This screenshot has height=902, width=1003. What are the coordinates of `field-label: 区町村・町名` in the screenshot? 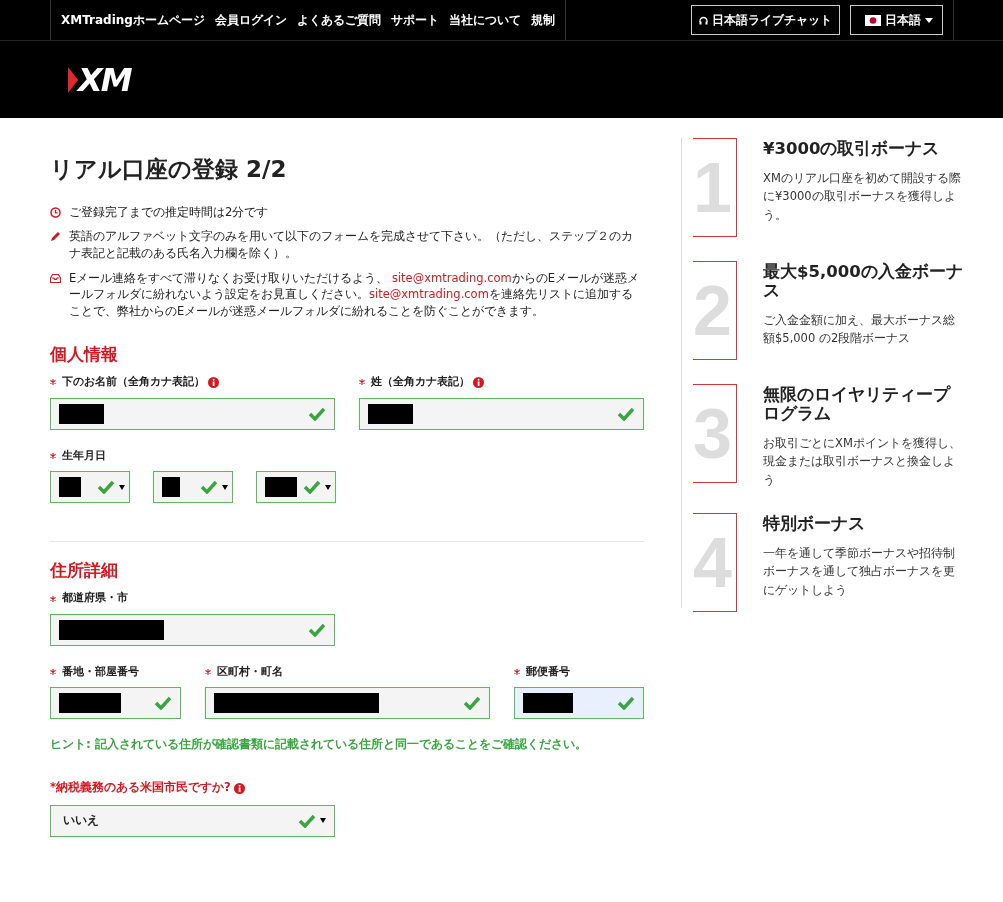 It's located at (250, 671).